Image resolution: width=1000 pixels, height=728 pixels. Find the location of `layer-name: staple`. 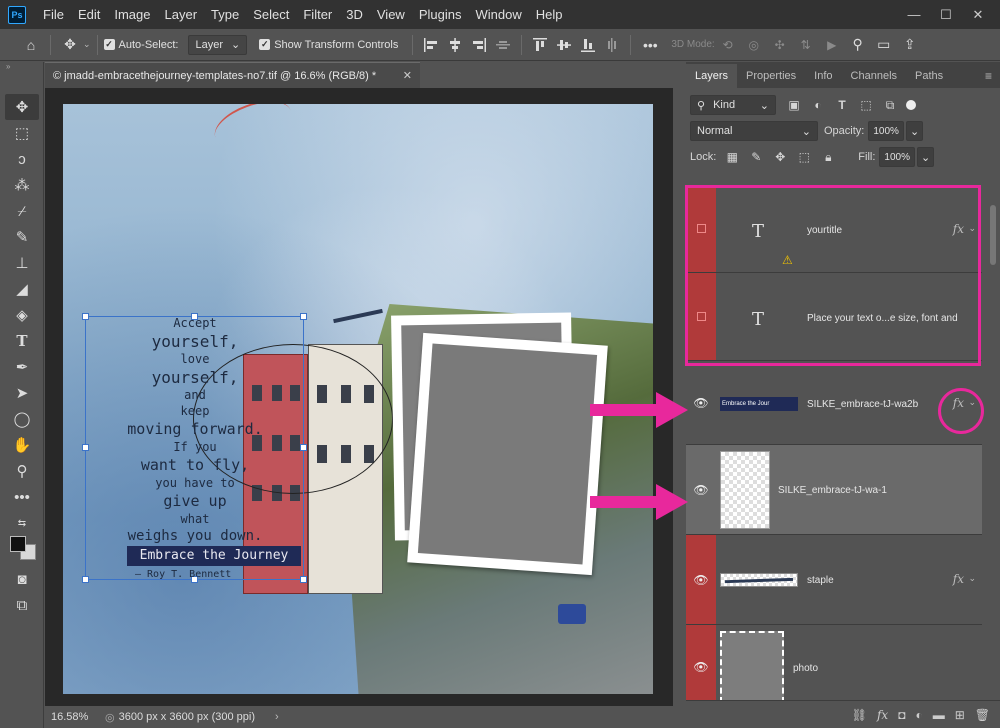

layer-name: staple is located at coordinates (820, 580).